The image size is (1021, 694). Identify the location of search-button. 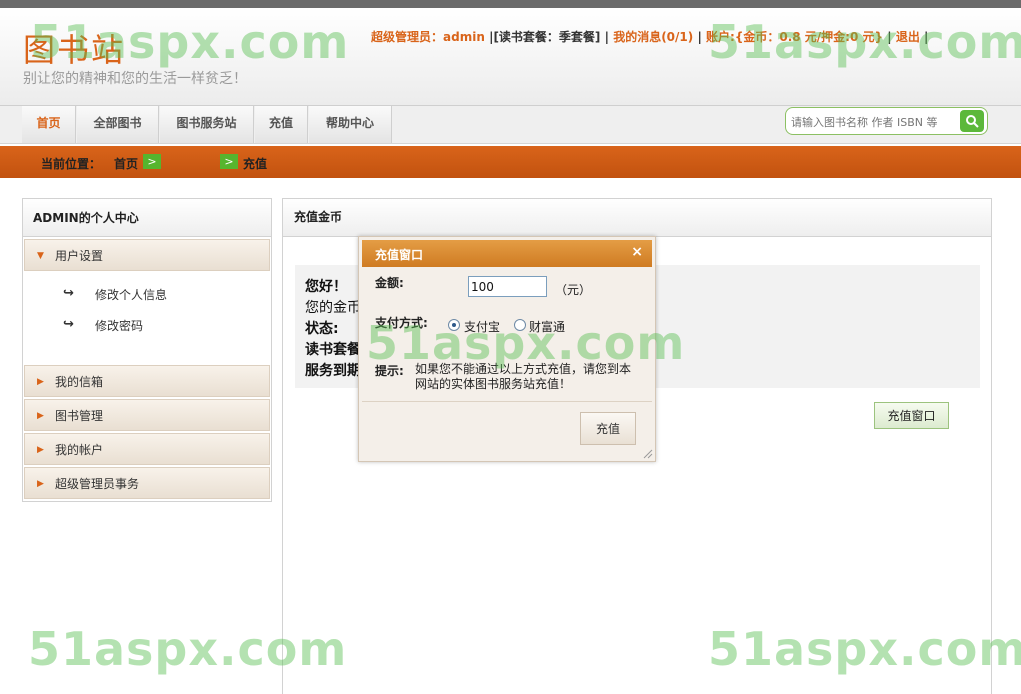
(972, 121).